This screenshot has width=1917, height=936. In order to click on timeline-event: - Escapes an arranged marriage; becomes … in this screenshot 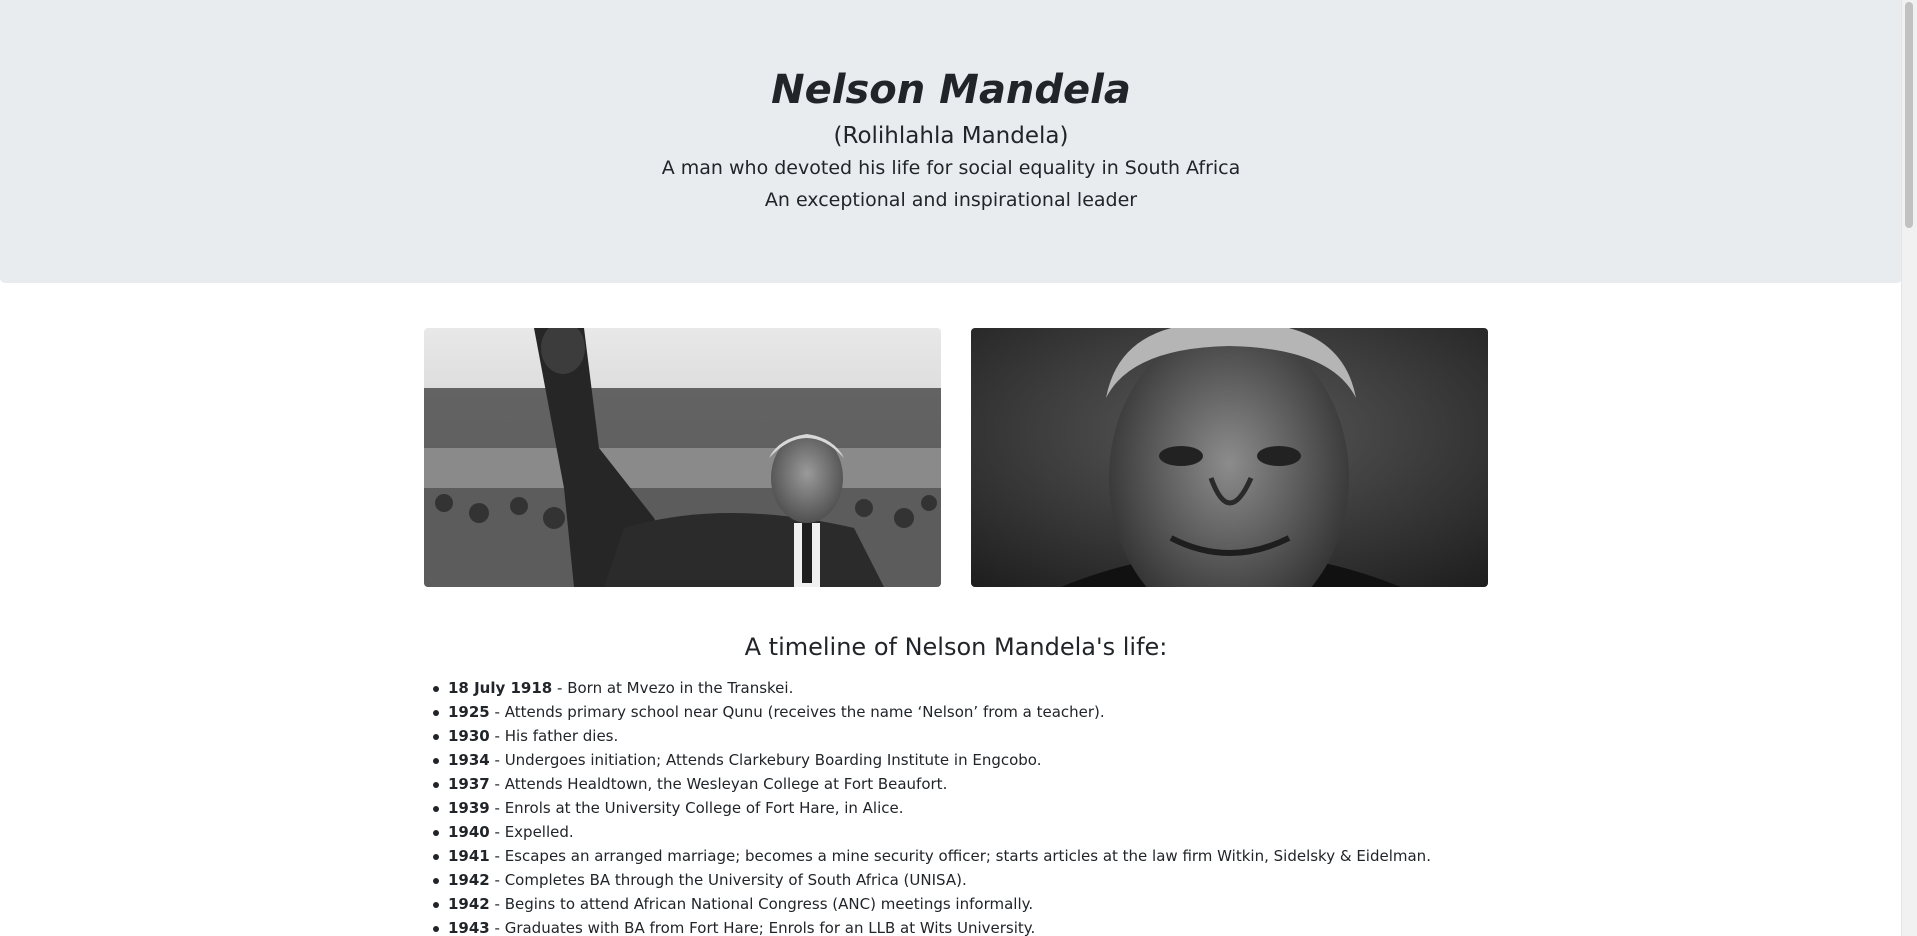, I will do `click(960, 856)`.